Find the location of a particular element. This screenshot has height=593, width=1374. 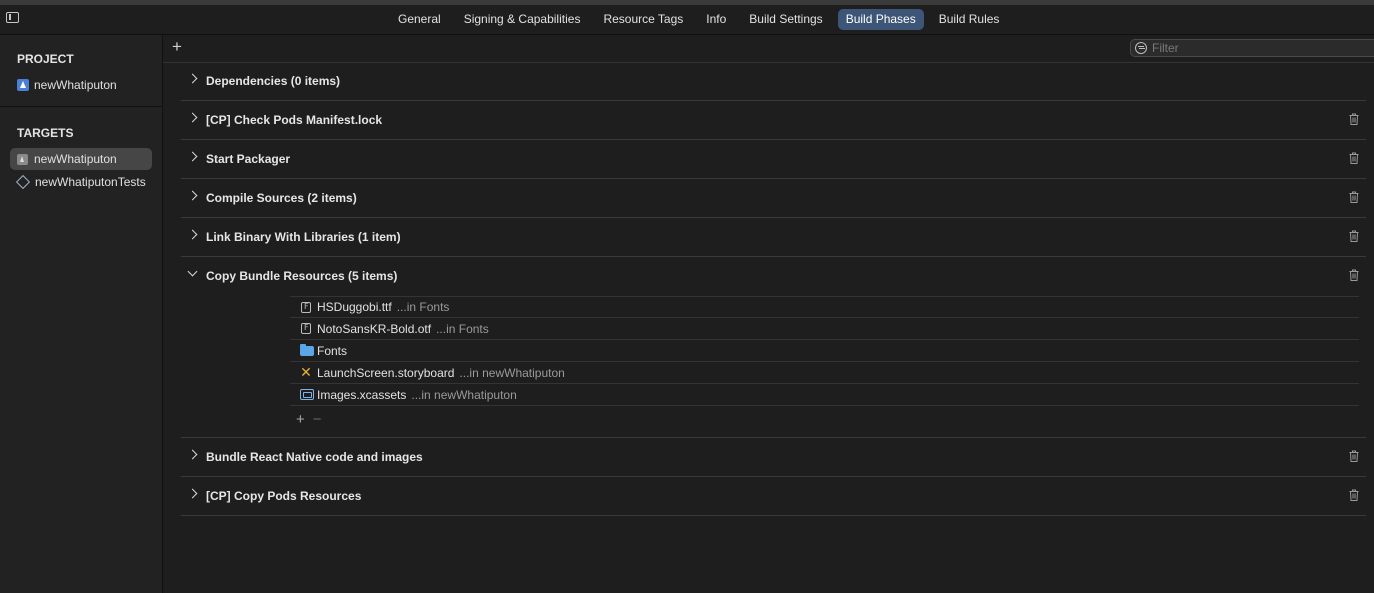

phase-title: Copy Bundle Resources (5 items) is located at coordinates (302, 276).